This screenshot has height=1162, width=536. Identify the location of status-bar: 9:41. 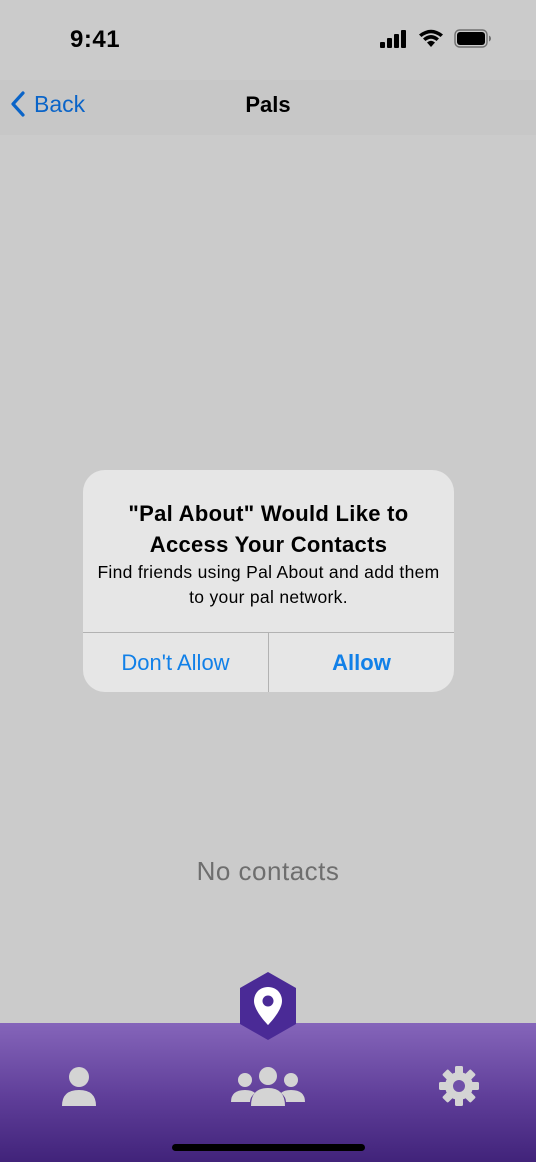
(268, 40).